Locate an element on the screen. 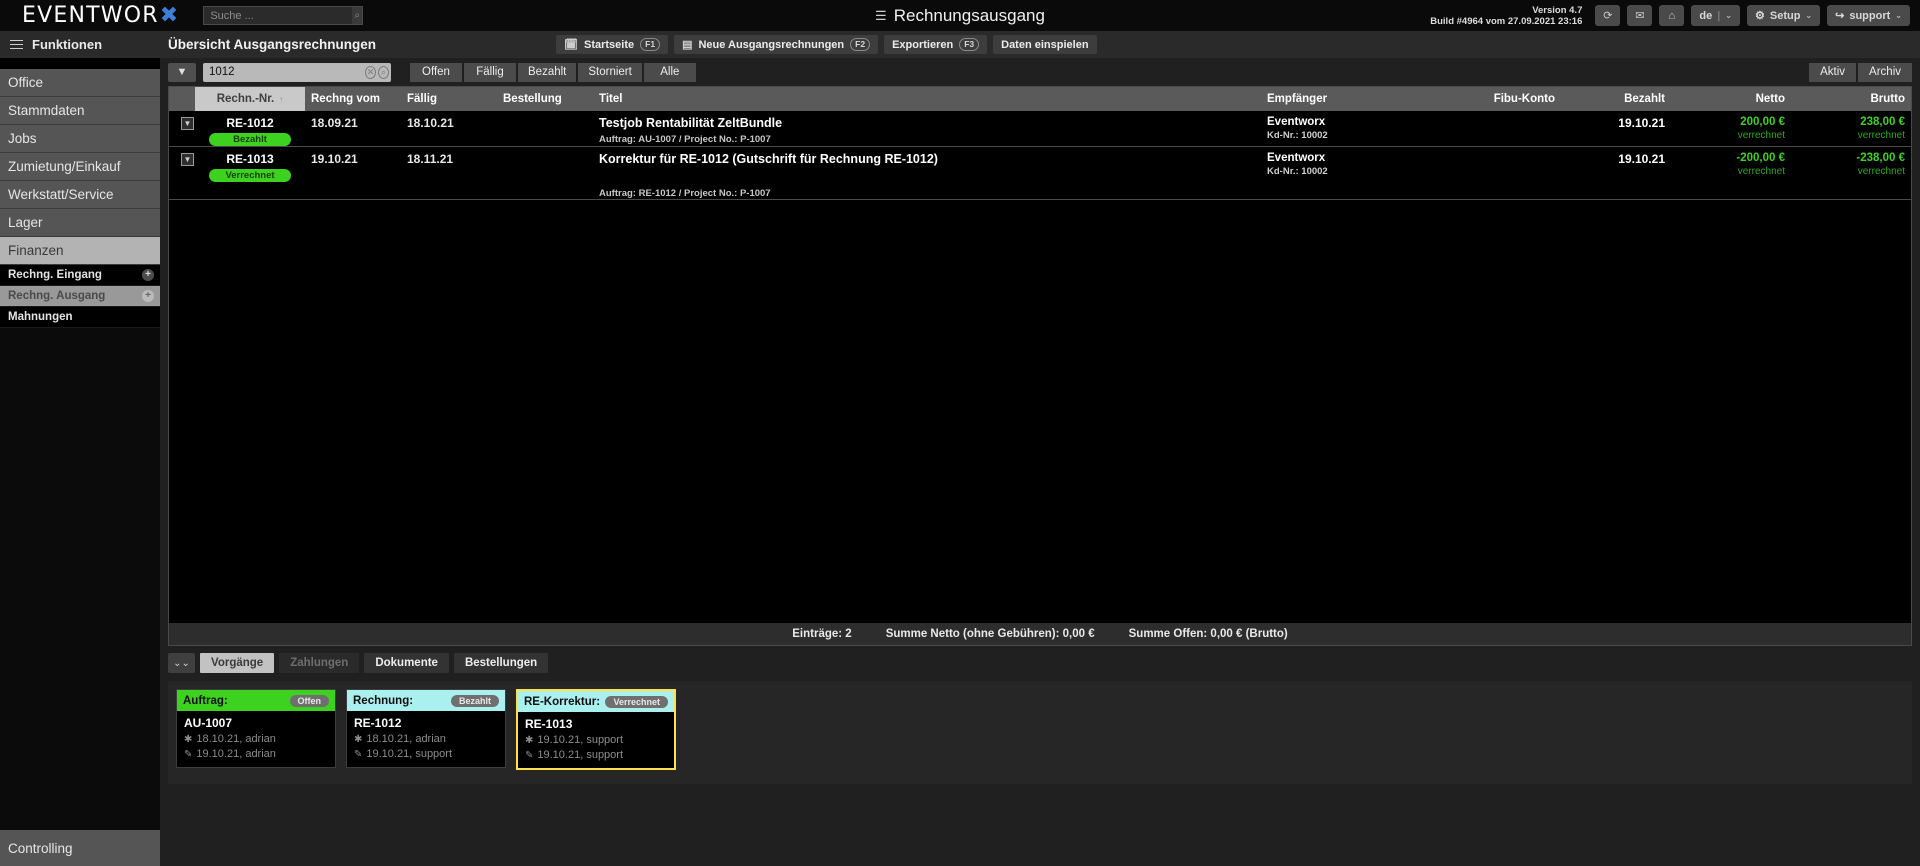 Image resolution: width=1920 pixels, height=866 pixels. sidebar-item-stammdaten: Stammdaten is located at coordinates (80, 111).